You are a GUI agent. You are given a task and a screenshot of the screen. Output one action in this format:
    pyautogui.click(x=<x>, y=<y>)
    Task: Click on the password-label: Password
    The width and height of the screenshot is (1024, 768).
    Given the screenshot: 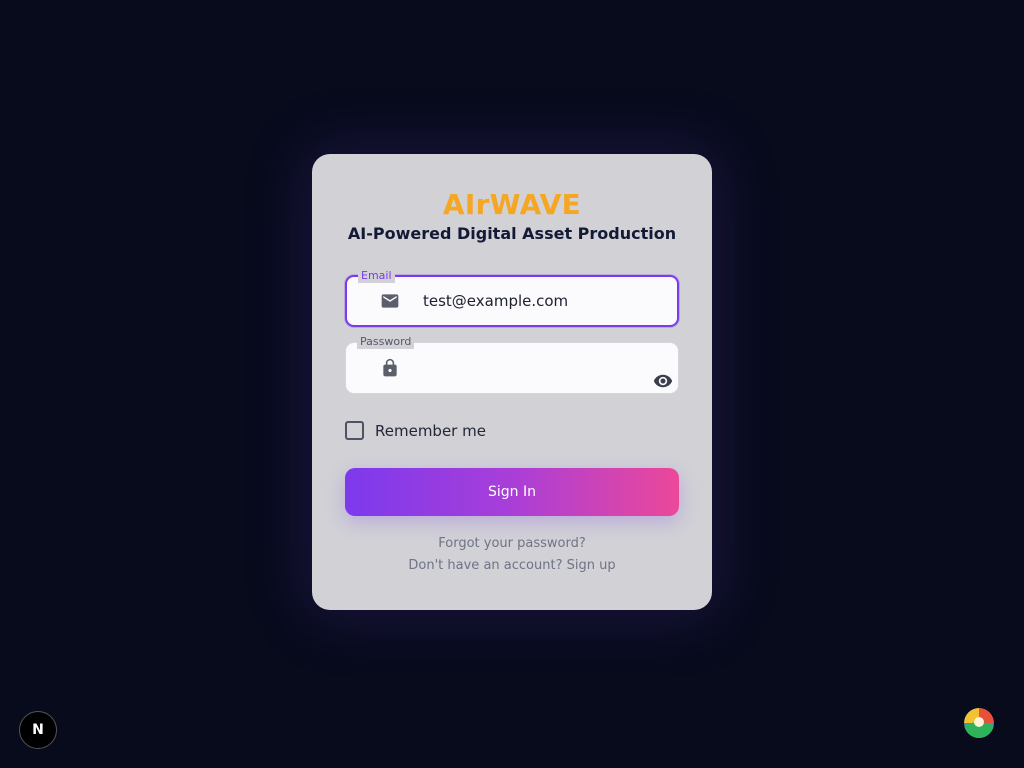 What is the action you would take?
    pyautogui.click(x=386, y=342)
    